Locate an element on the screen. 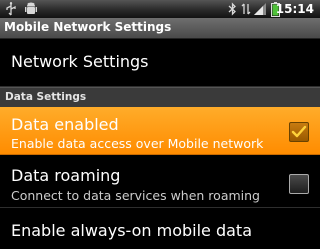 This screenshot has height=249, width=320. signal-icon is located at coordinates (260, 9).